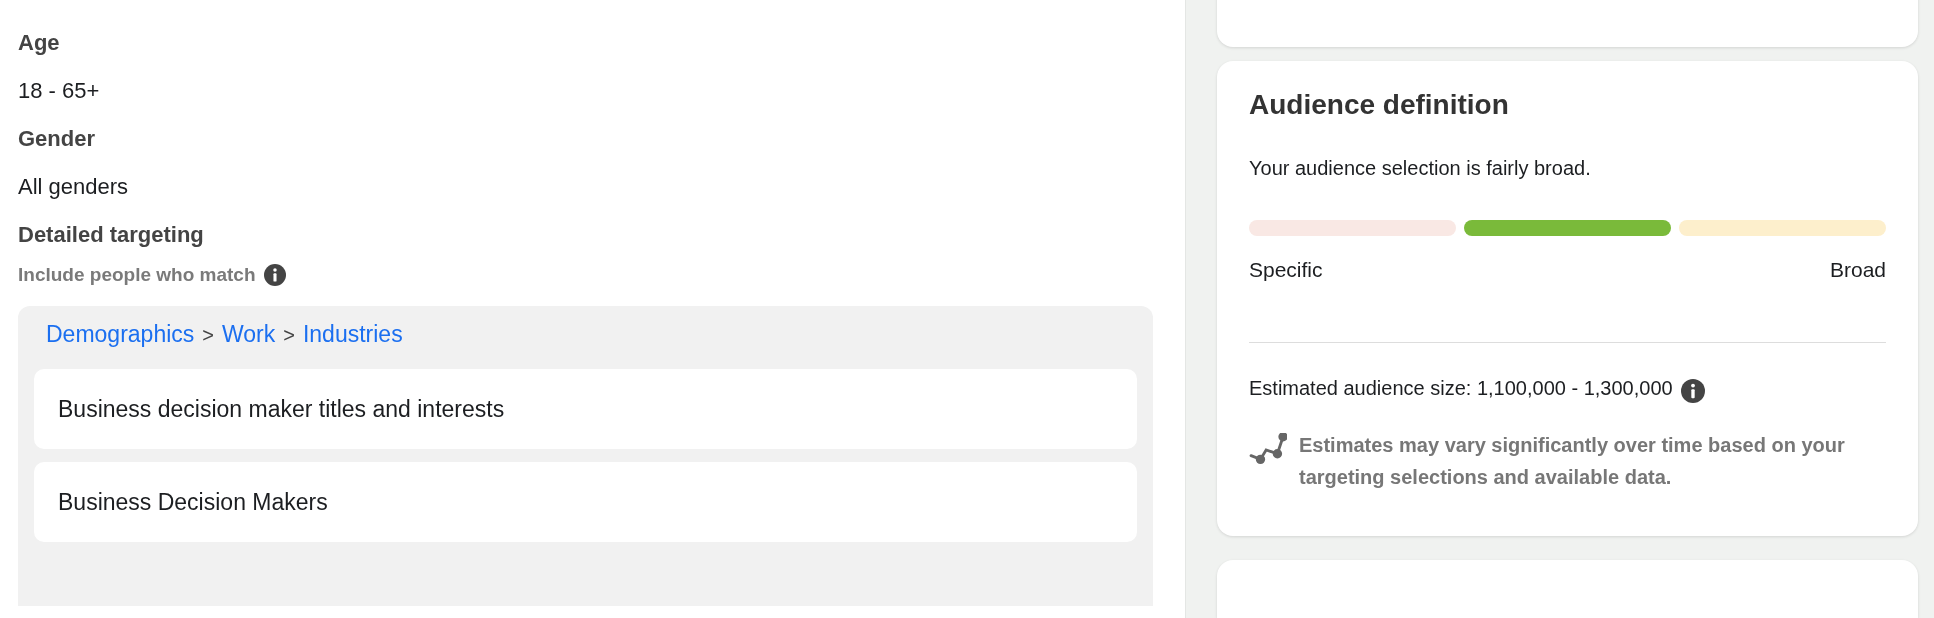 This screenshot has height=618, width=1934. I want to click on breadcrumb-link: Industries, so click(352, 334).